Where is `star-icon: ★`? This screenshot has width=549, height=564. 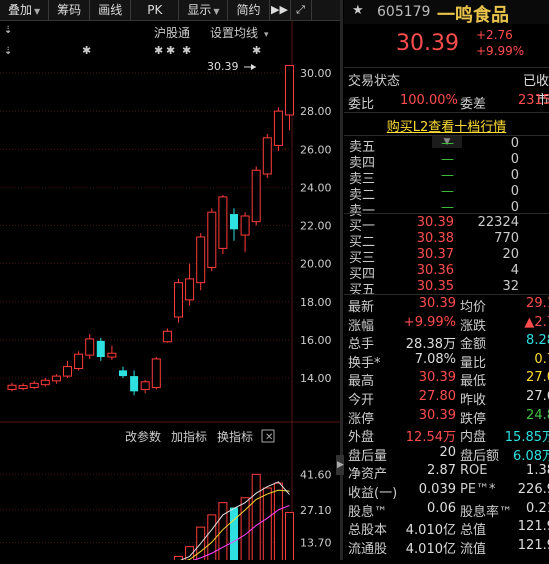
star-icon: ★ is located at coordinates (358, 10).